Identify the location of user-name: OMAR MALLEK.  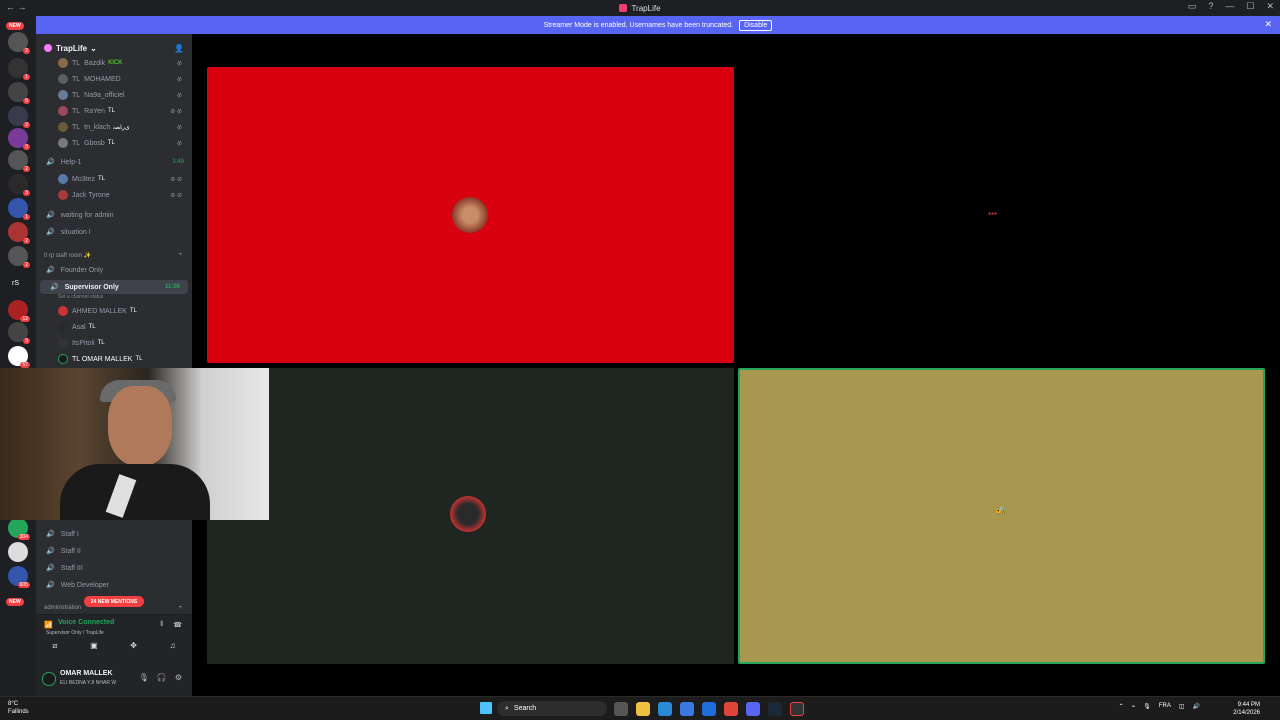
(86, 673).